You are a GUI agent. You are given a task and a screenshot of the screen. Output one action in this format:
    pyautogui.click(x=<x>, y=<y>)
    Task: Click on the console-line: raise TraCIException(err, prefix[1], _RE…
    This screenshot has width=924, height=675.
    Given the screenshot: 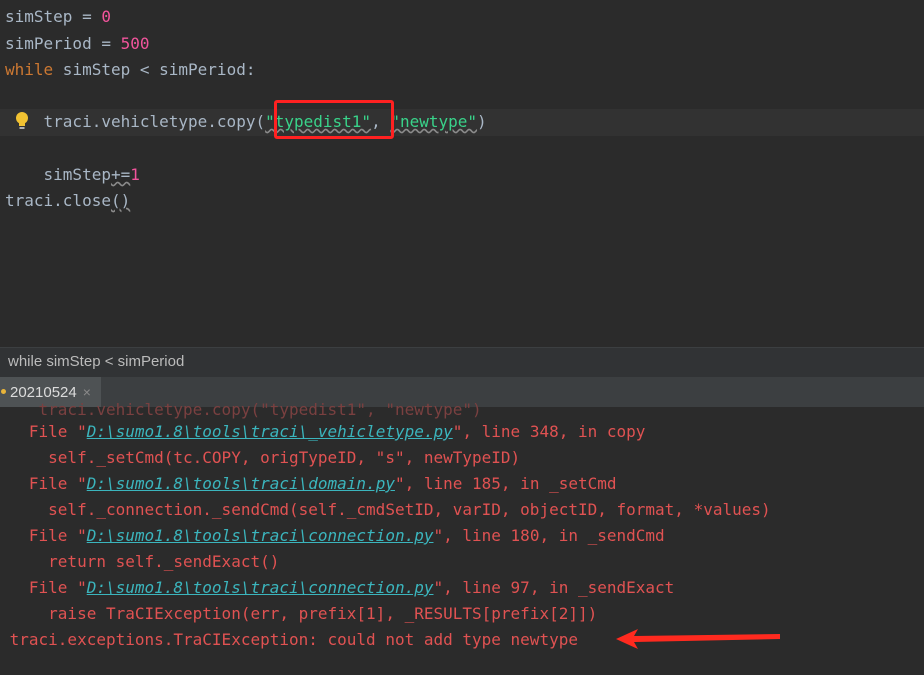 What is the action you would take?
    pyautogui.click(x=299, y=613)
    